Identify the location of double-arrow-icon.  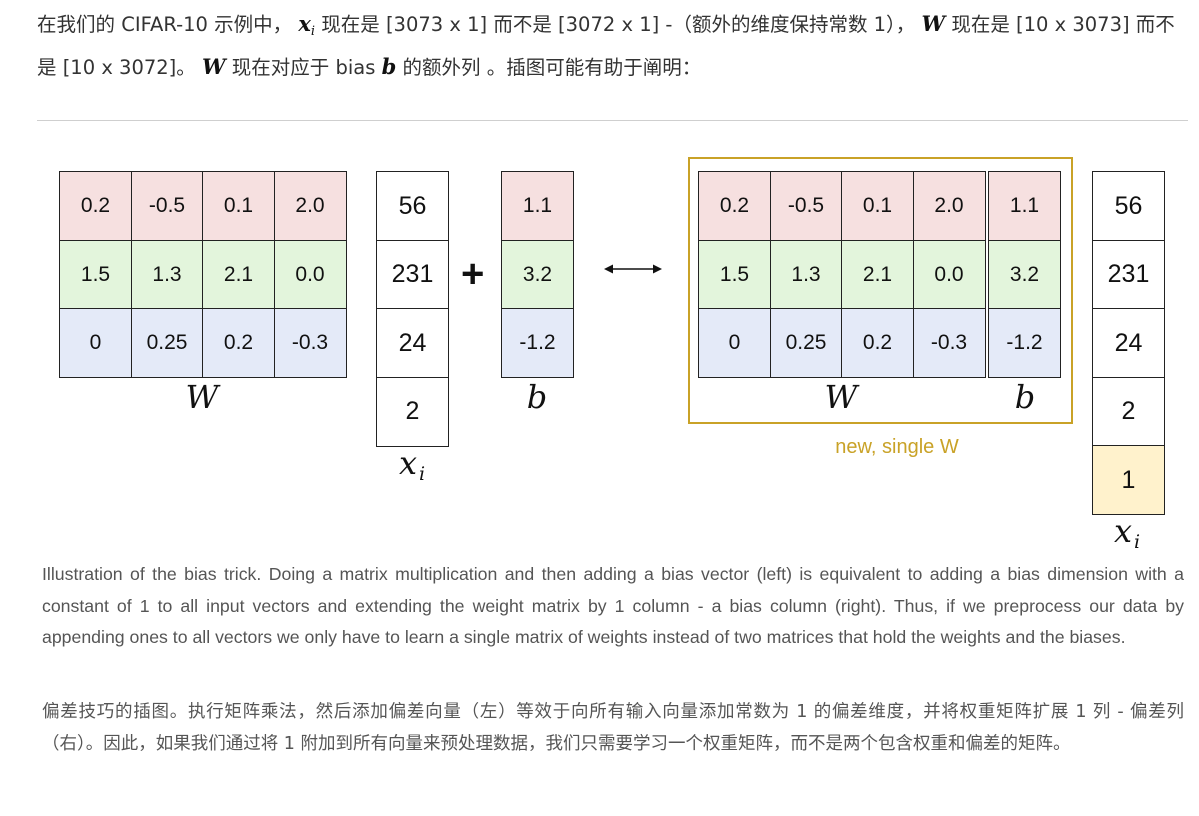
(633, 269).